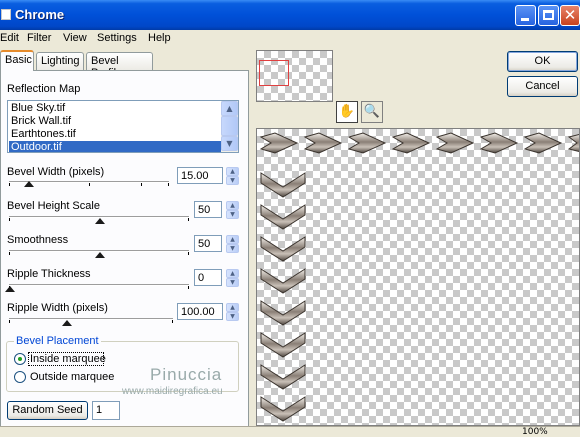  I want to click on menu-edit: Edit, so click(9, 38).